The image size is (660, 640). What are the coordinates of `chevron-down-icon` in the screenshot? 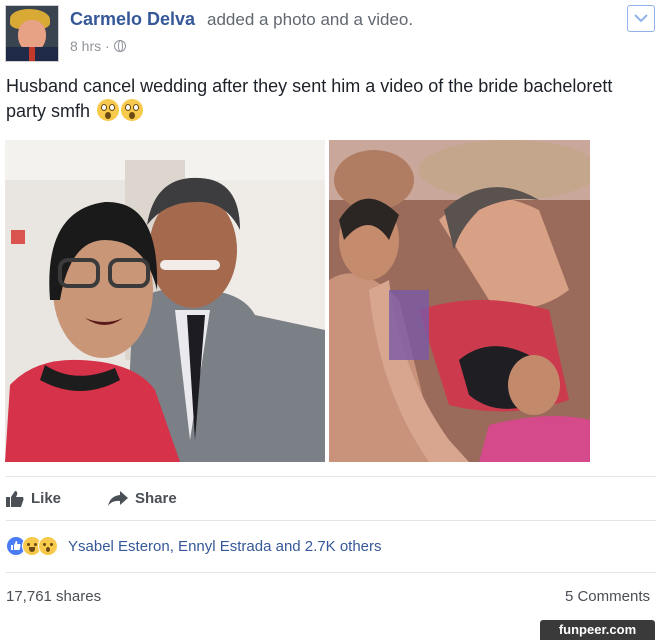 It's located at (641, 18).